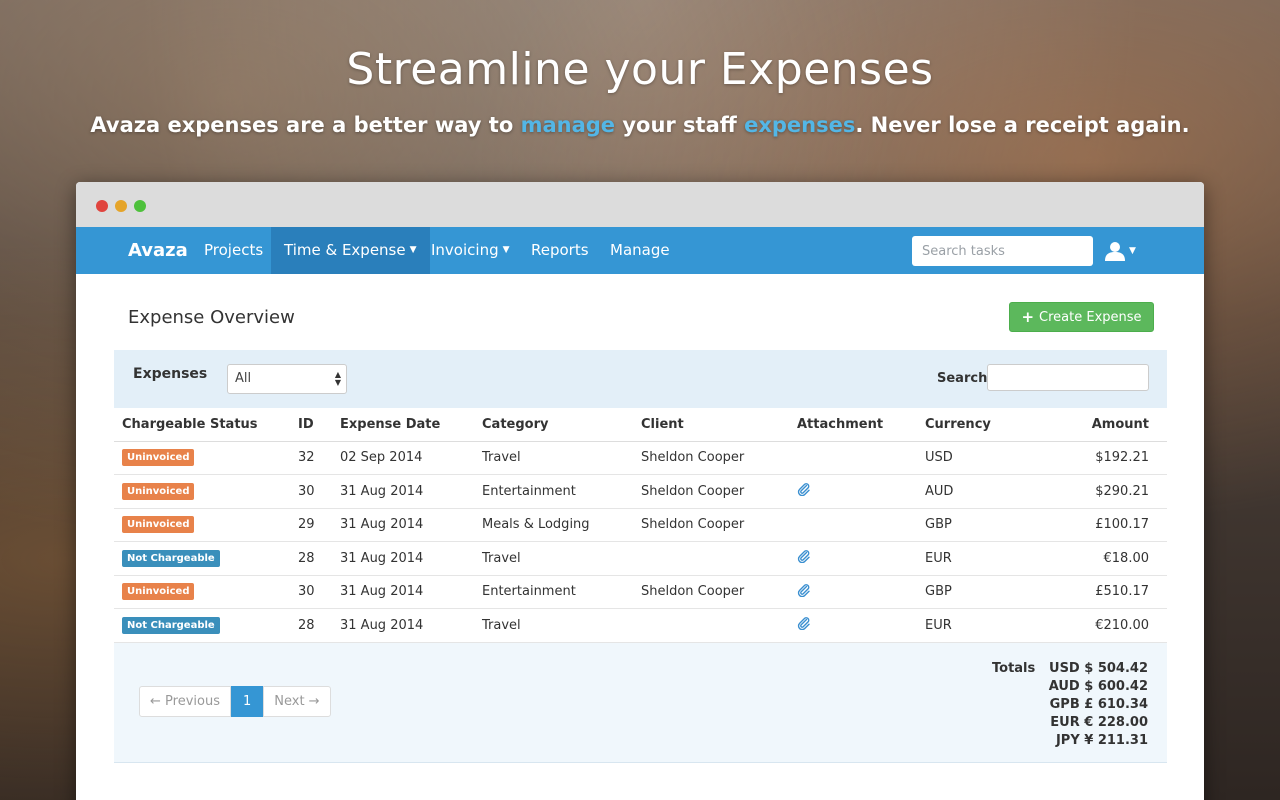 The image size is (1280, 800). I want to click on maximize-window-button, so click(140, 206).